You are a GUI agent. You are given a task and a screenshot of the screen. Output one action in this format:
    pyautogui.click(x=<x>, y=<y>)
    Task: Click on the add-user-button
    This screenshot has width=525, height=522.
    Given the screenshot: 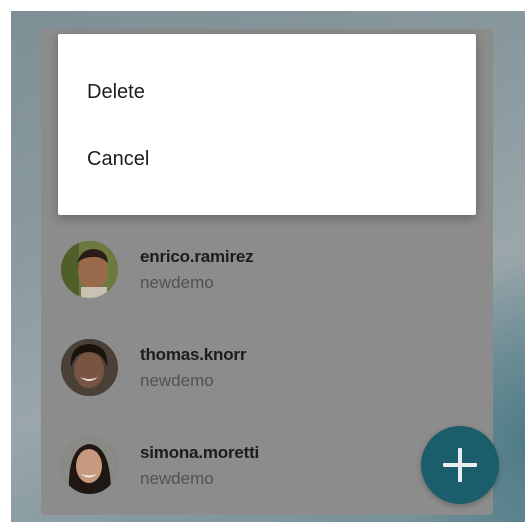 What is the action you would take?
    pyautogui.click(x=460, y=465)
    